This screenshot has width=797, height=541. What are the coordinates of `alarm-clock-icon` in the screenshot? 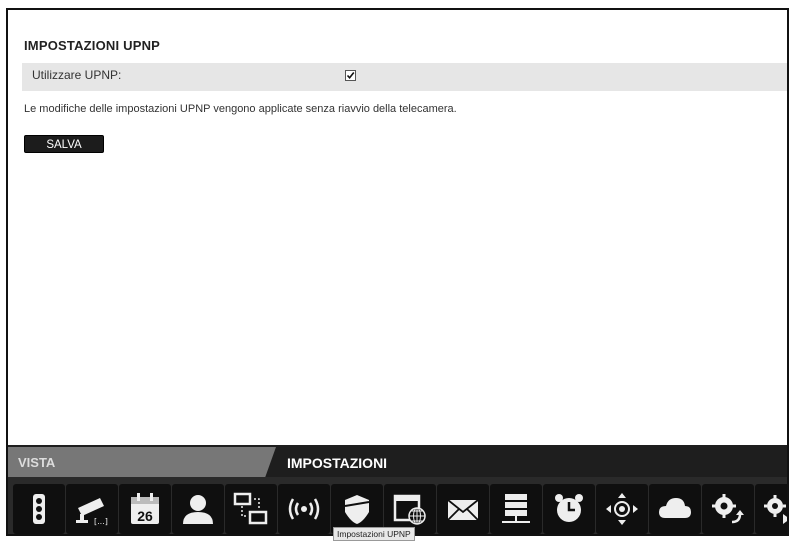 It's located at (569, 508).